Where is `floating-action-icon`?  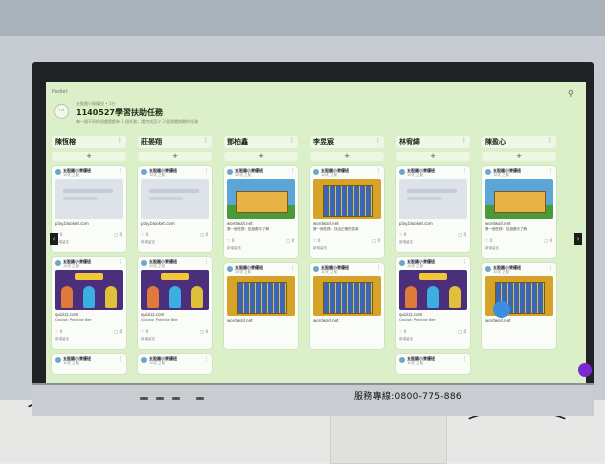
floating-action-icon is located at coordinates (585, 370).